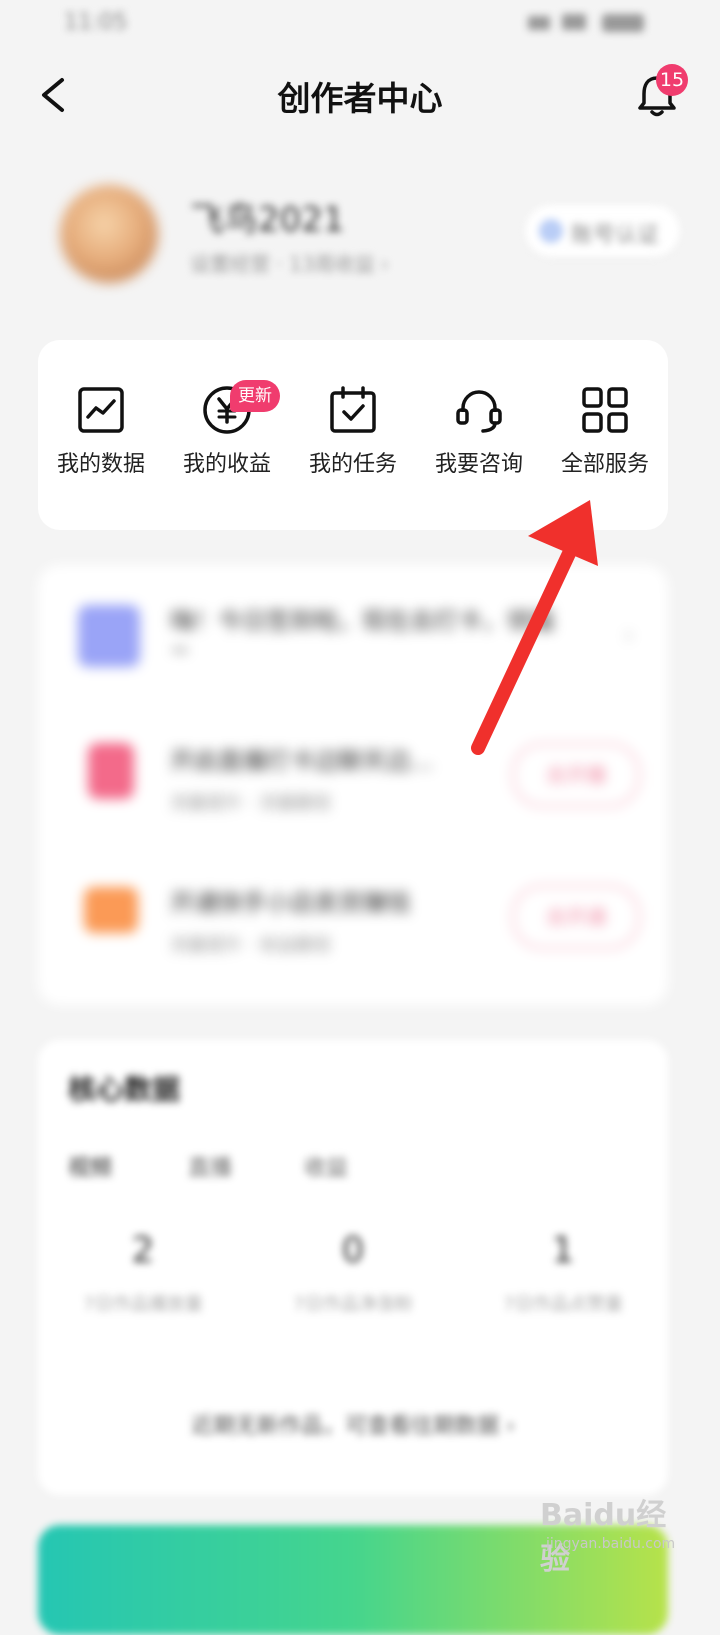  I want to click on status-time: 11:05, so click(96, 22).